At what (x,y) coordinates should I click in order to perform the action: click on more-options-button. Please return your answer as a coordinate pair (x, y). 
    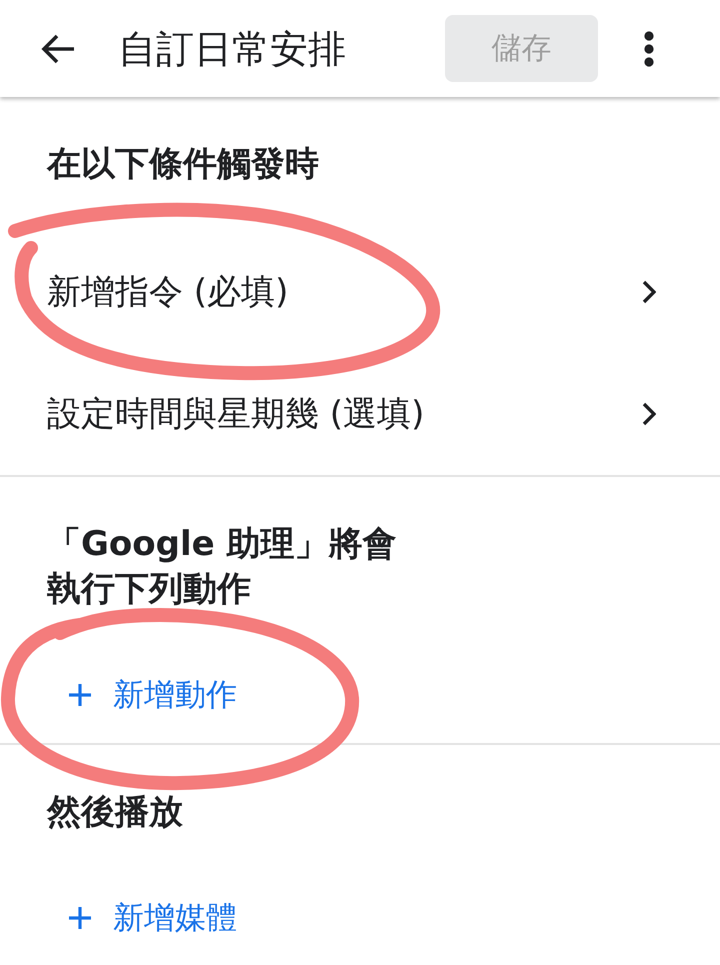
    Looking at the image, I should click on (649, 48).